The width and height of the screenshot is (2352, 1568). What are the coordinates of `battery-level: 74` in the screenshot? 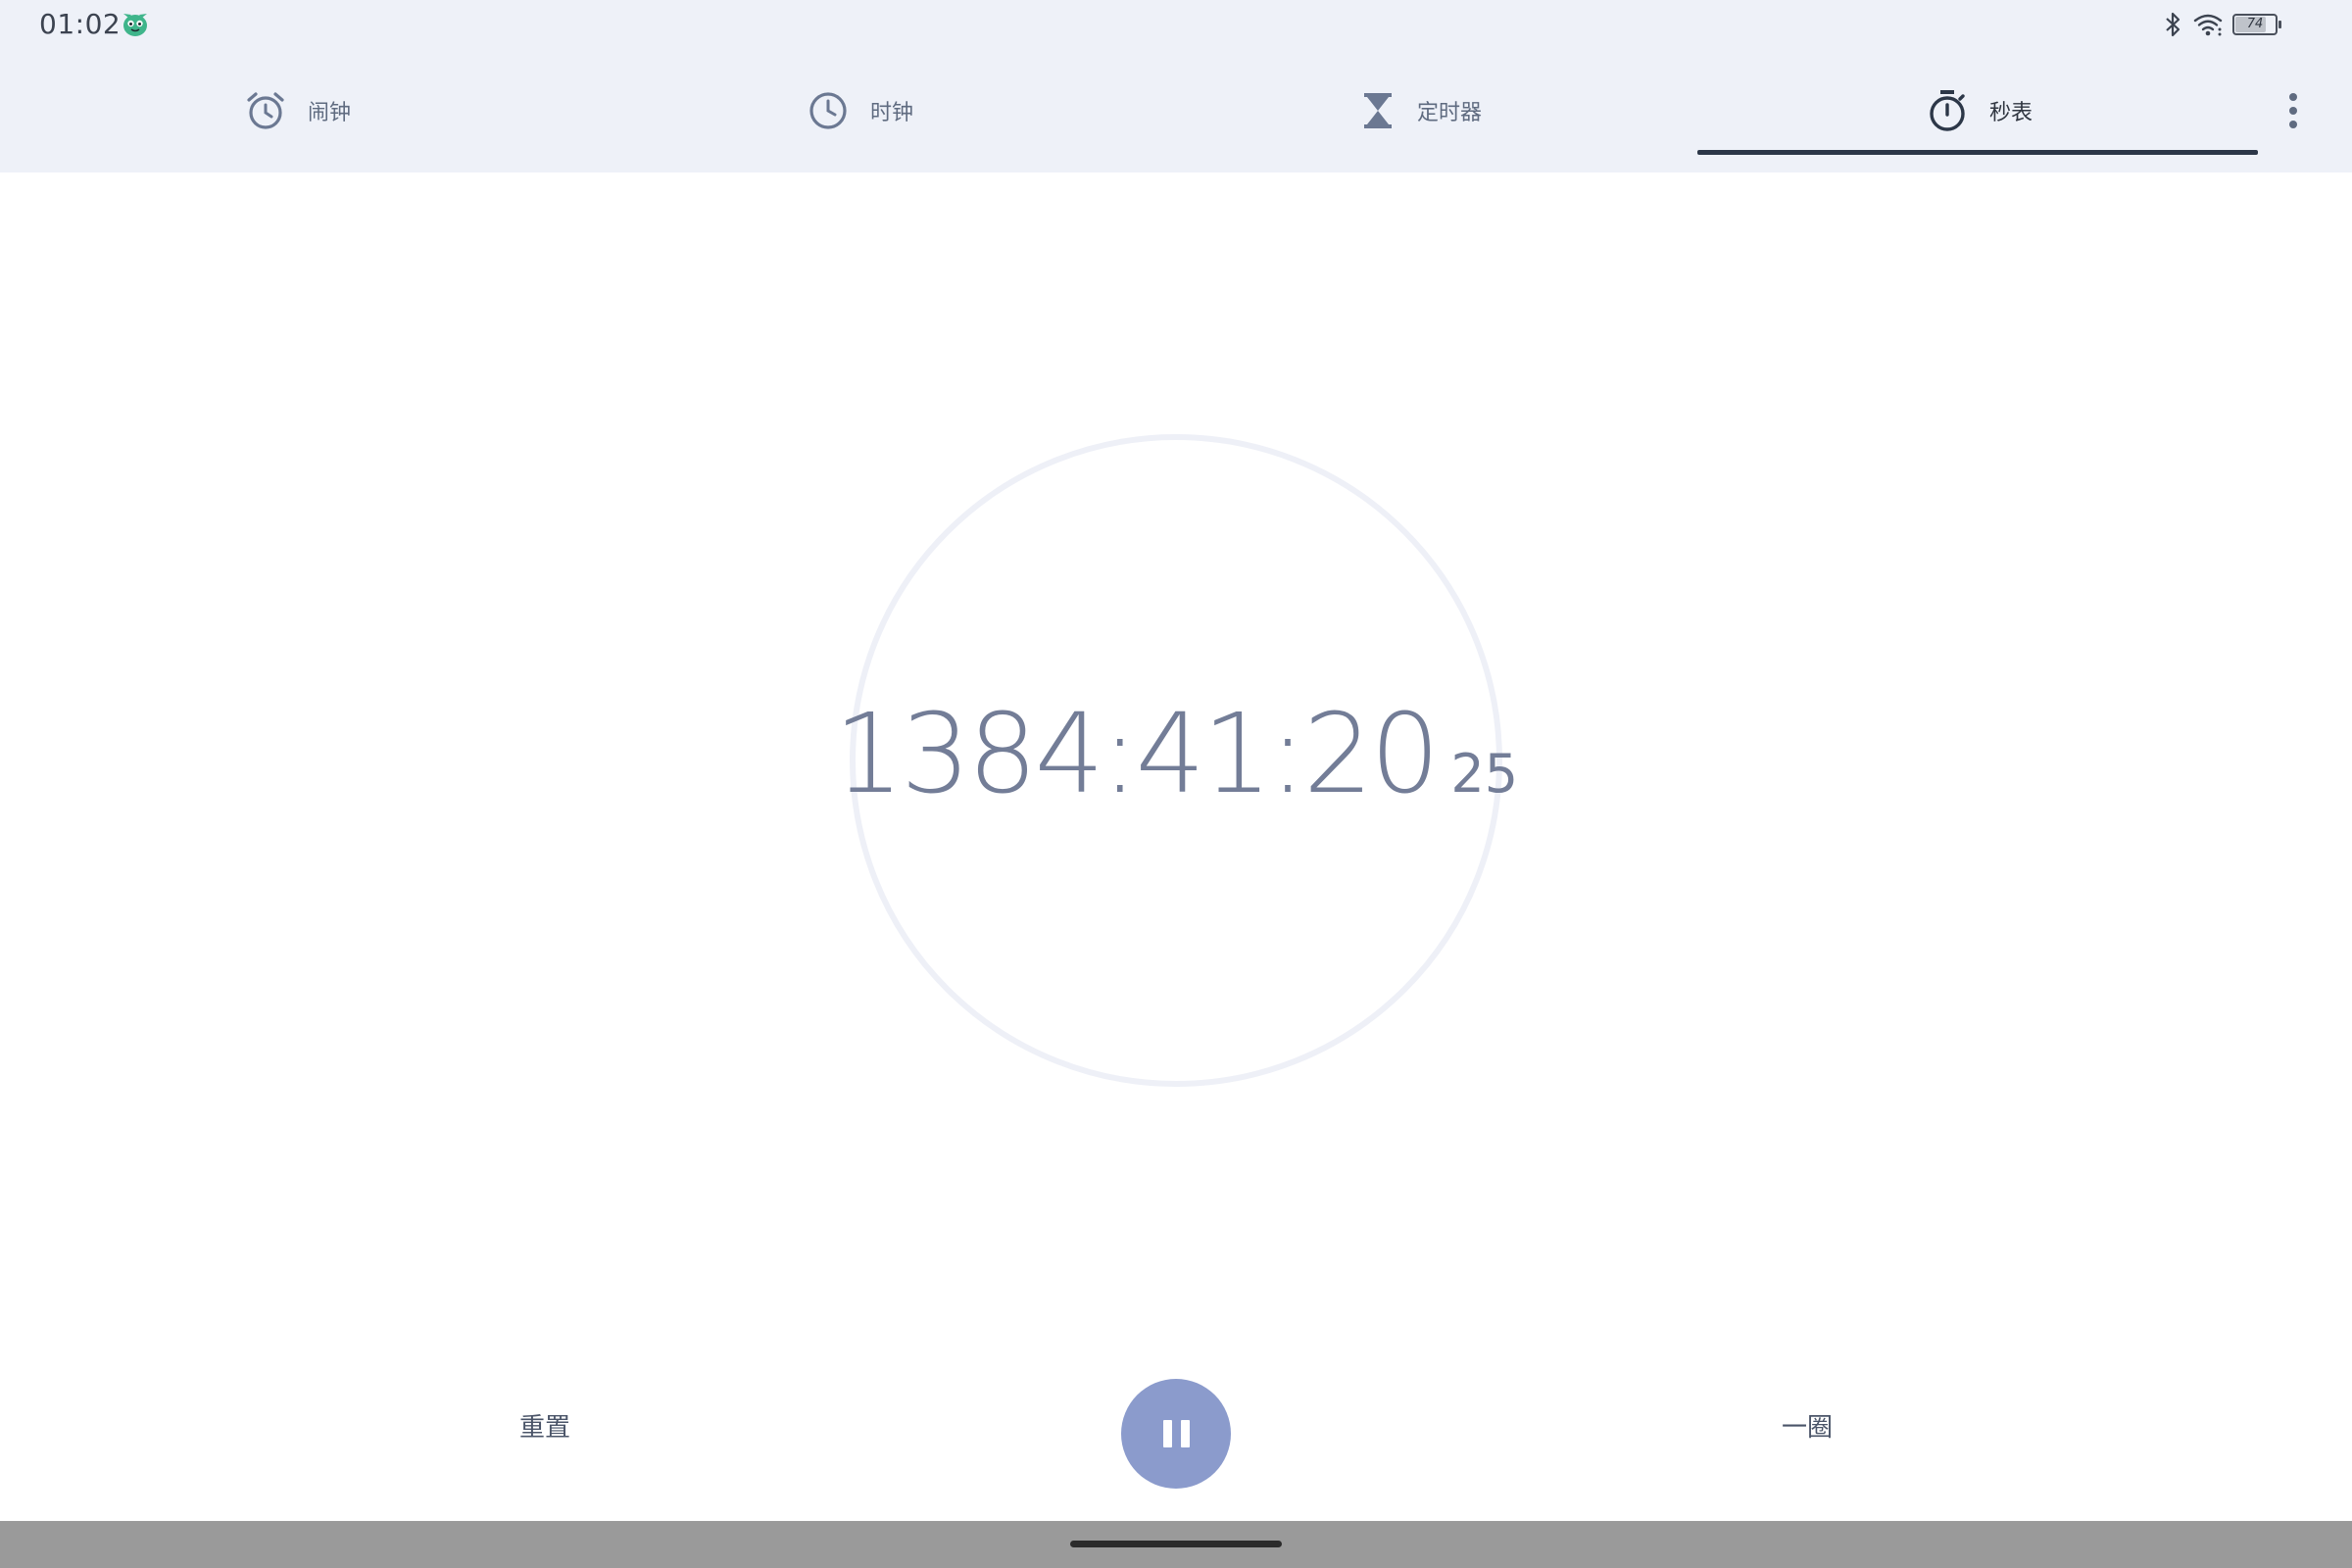 It's located at (2255, 24).